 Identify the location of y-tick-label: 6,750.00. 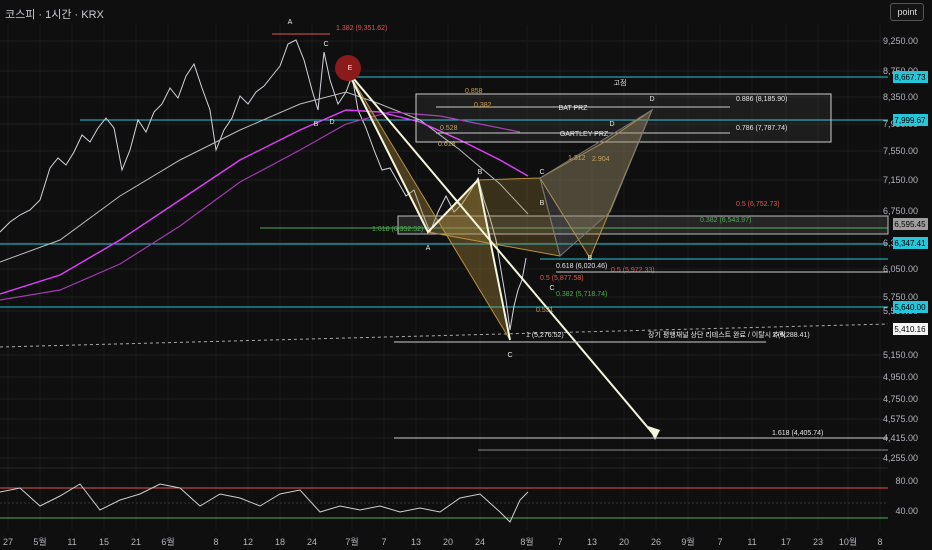
(900, 211).